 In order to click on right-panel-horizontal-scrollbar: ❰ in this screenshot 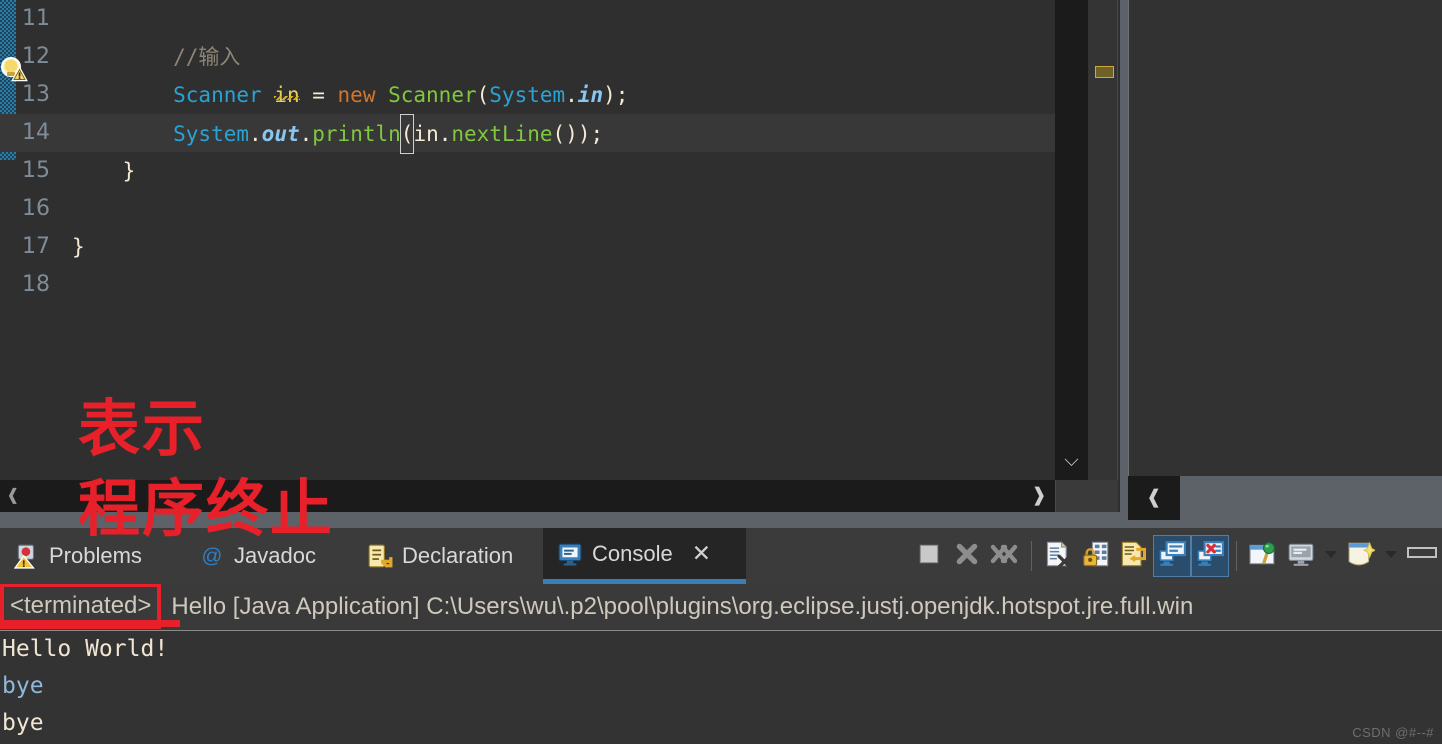, I will do `click(1285, 498)`.